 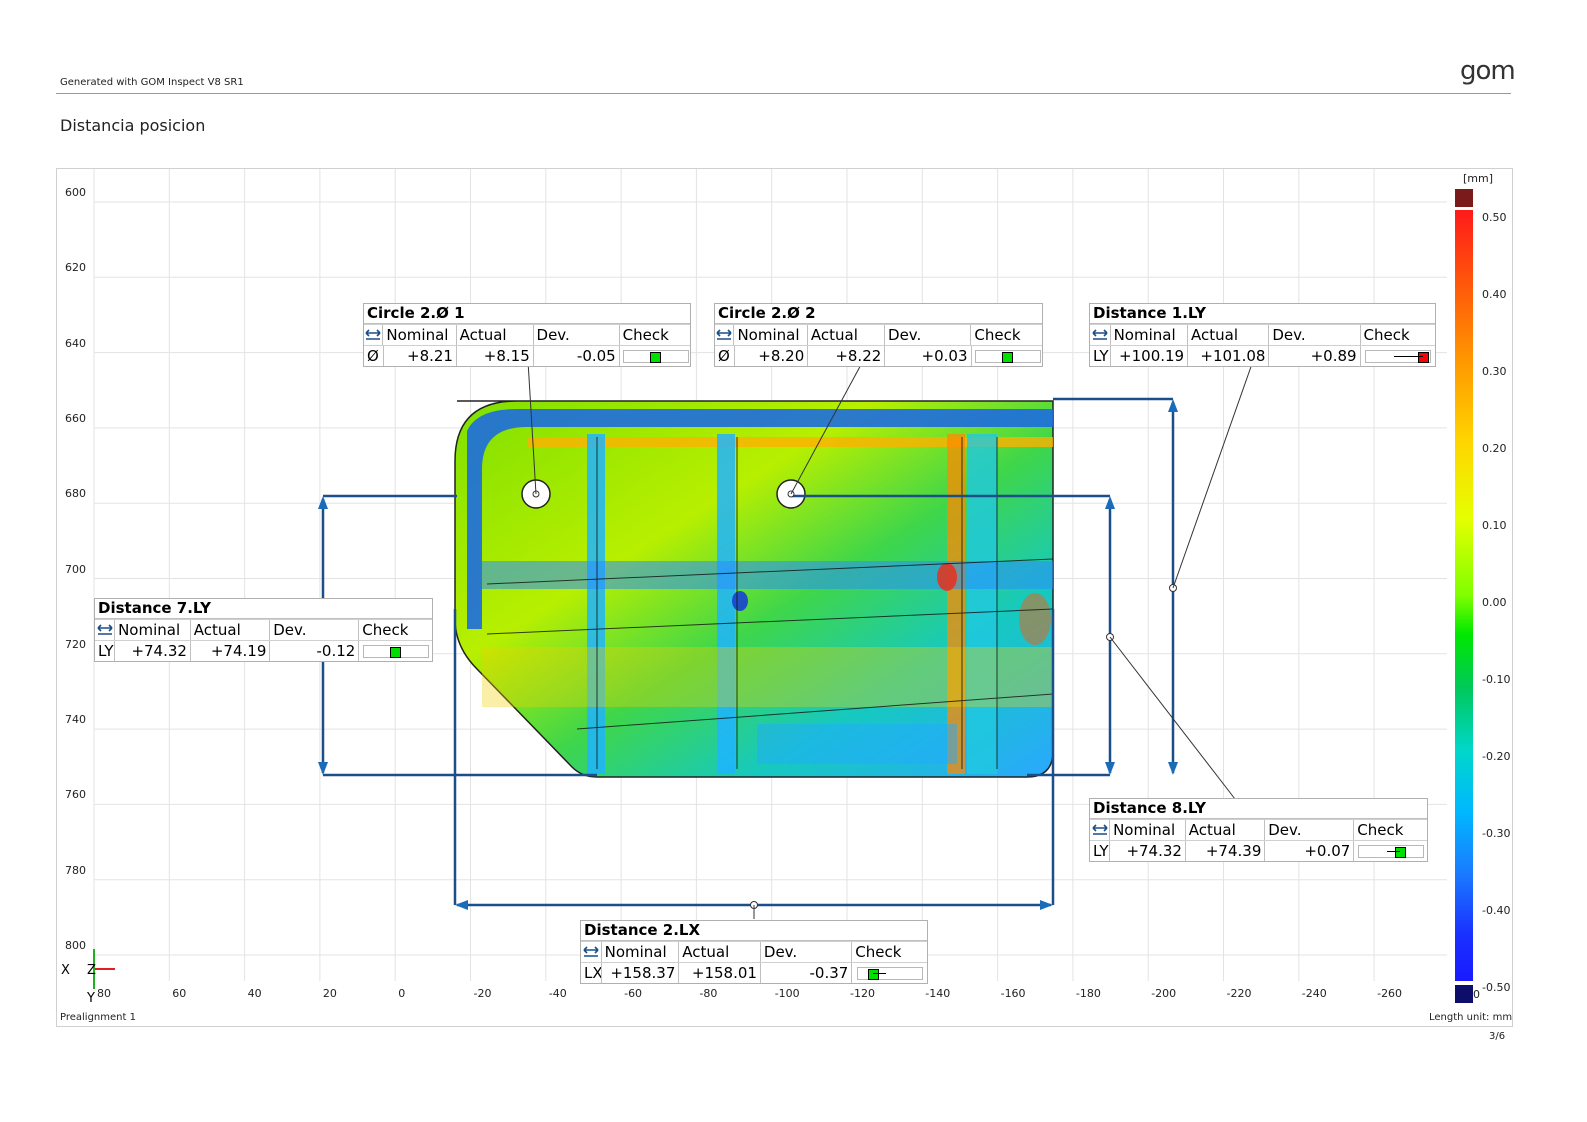 I want to click on x-tick-label: -60, so click(x=633, y=993).